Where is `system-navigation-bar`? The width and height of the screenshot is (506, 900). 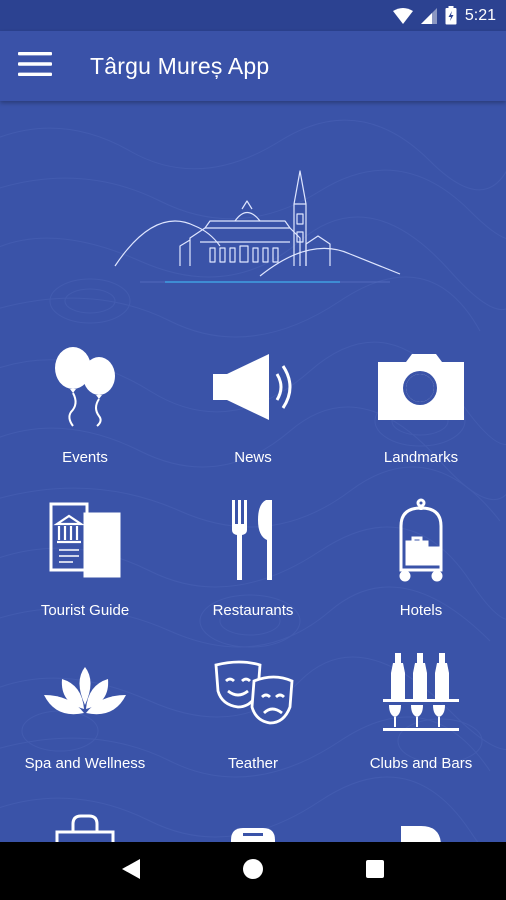
system-navigation-bar is located at coordinates (253, 871).